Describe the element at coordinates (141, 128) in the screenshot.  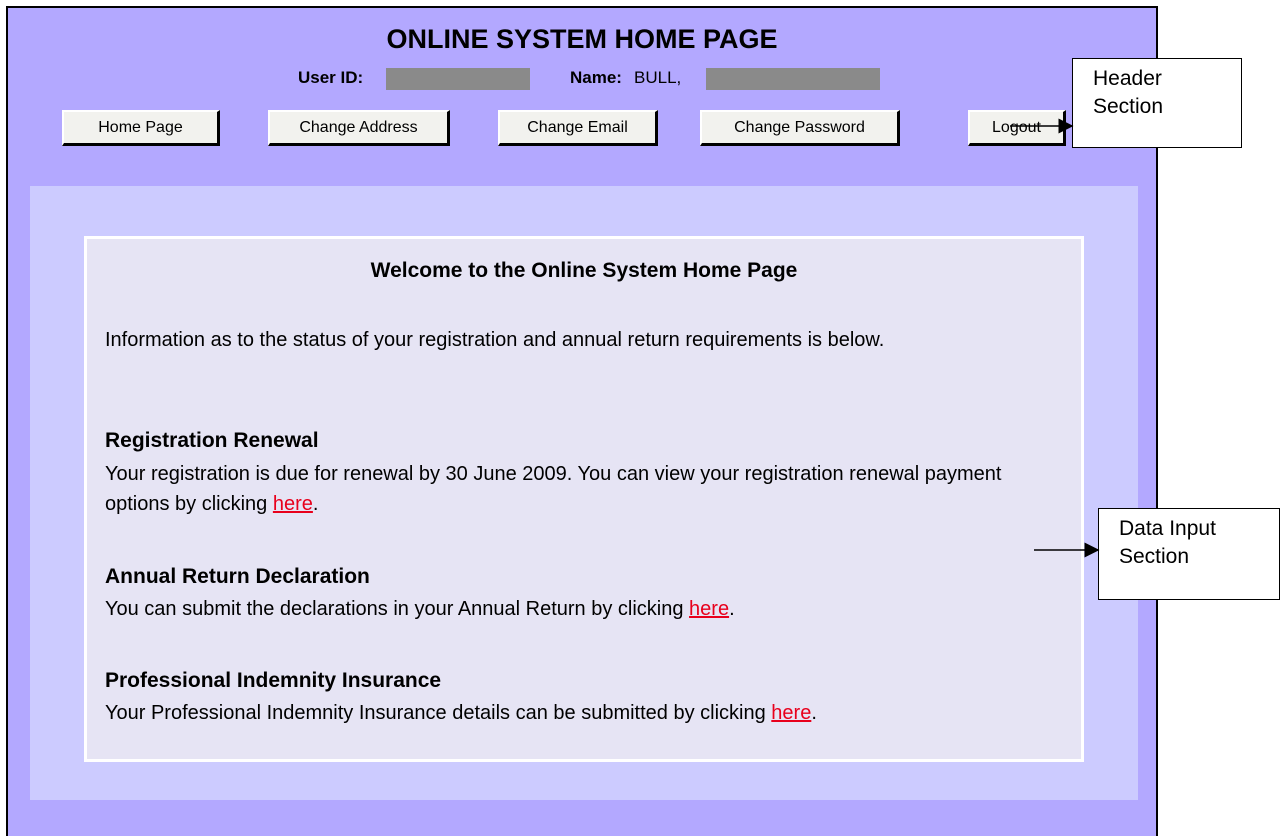
I see `home-page-button: Home Page` at that location.